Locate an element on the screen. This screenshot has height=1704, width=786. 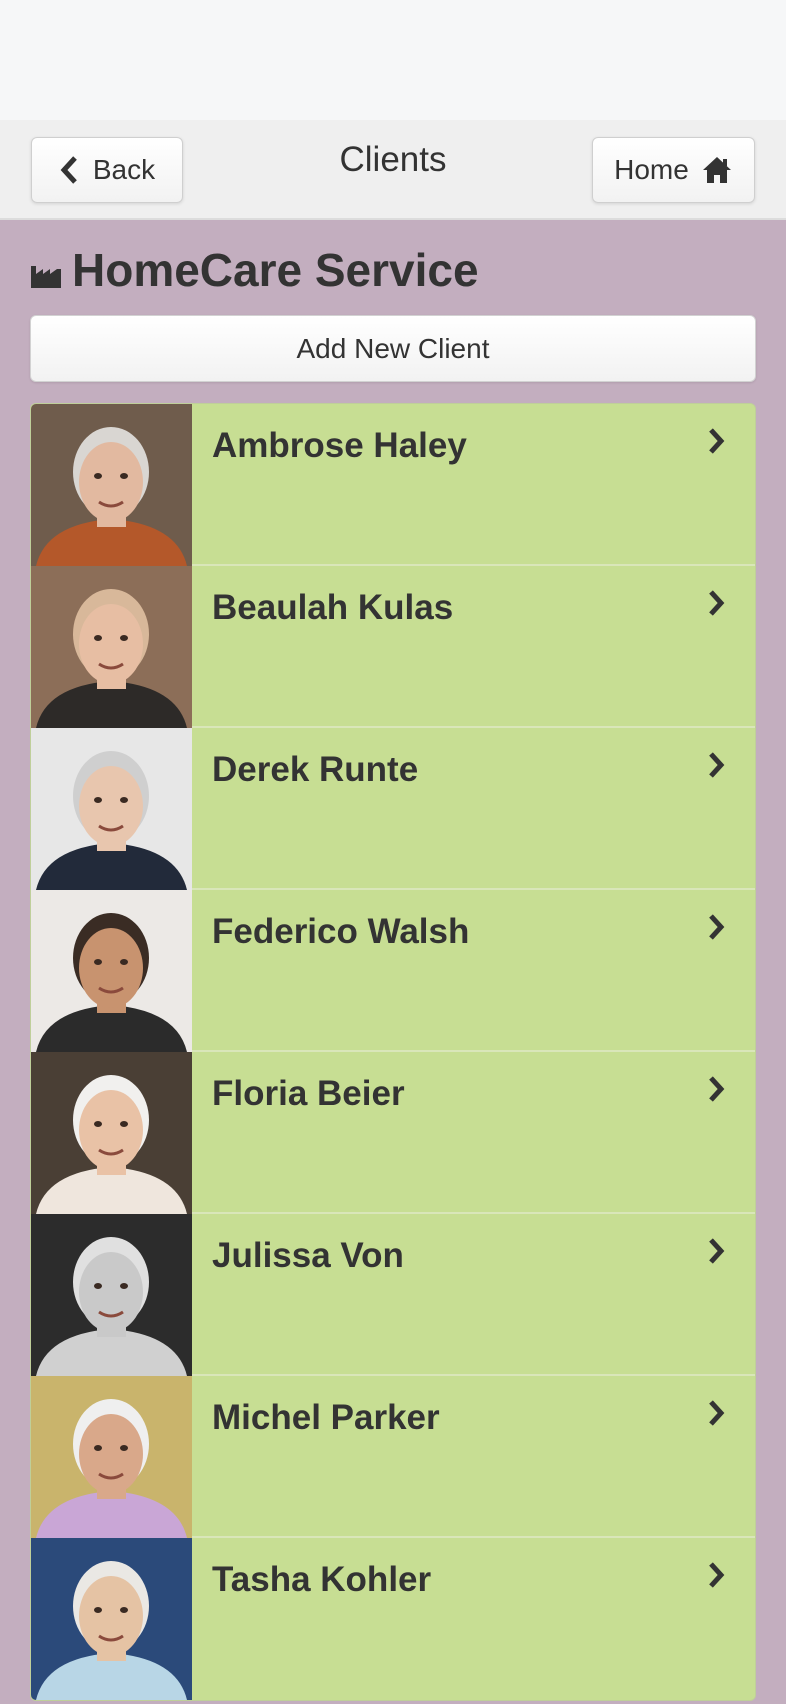
client-list-item: Derek Runte is located at coordinates (393, 809).